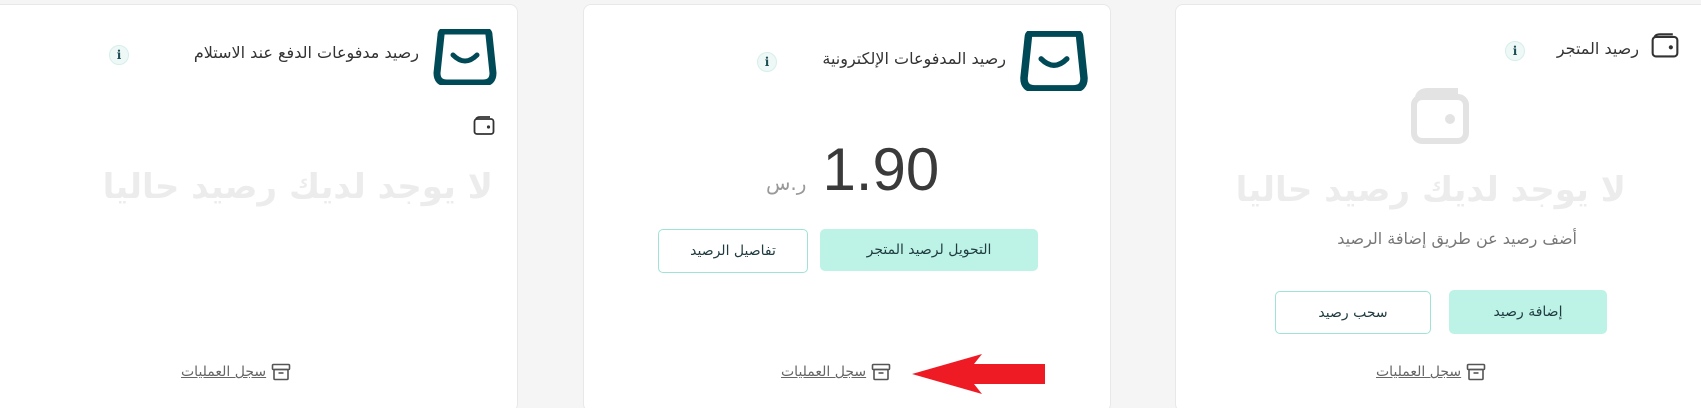 The height and width of the screenshot is (408, 1701). Describe the element at coordinates (978, 374) in the screenshot. I see `red-arrow-icon` at that location.